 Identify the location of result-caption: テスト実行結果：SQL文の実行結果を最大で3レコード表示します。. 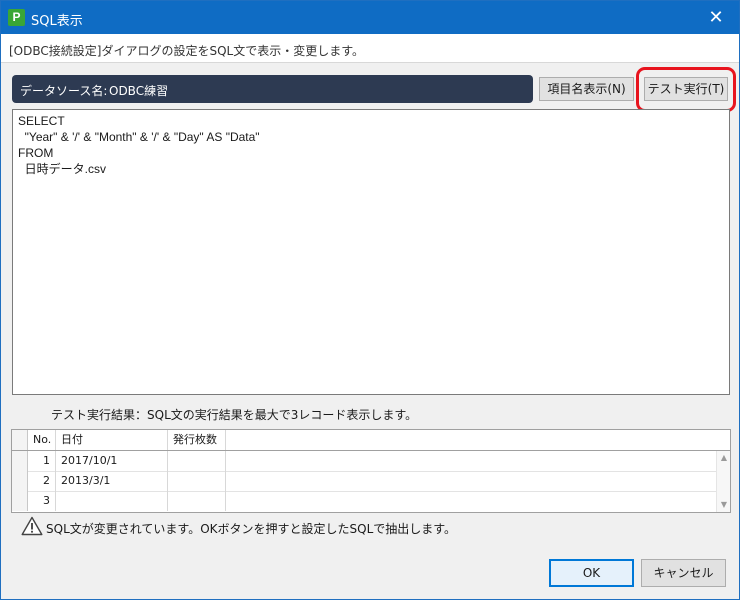
(234, 415).